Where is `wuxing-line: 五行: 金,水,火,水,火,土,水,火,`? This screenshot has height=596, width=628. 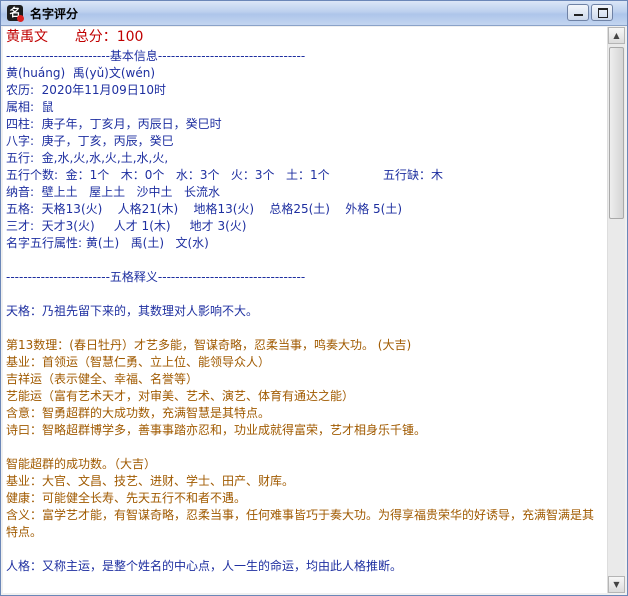 wuxing-line: 五行: 金,水,火,水,火,土,水,火, is located at coordinates (87, 158).